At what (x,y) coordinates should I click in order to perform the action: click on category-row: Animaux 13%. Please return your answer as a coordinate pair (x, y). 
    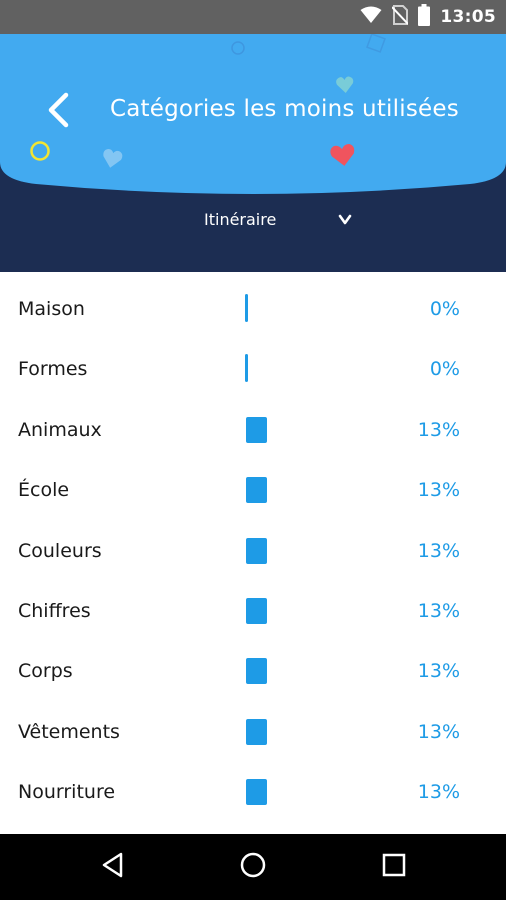
    Looking at the image, I should click on (253, 431).